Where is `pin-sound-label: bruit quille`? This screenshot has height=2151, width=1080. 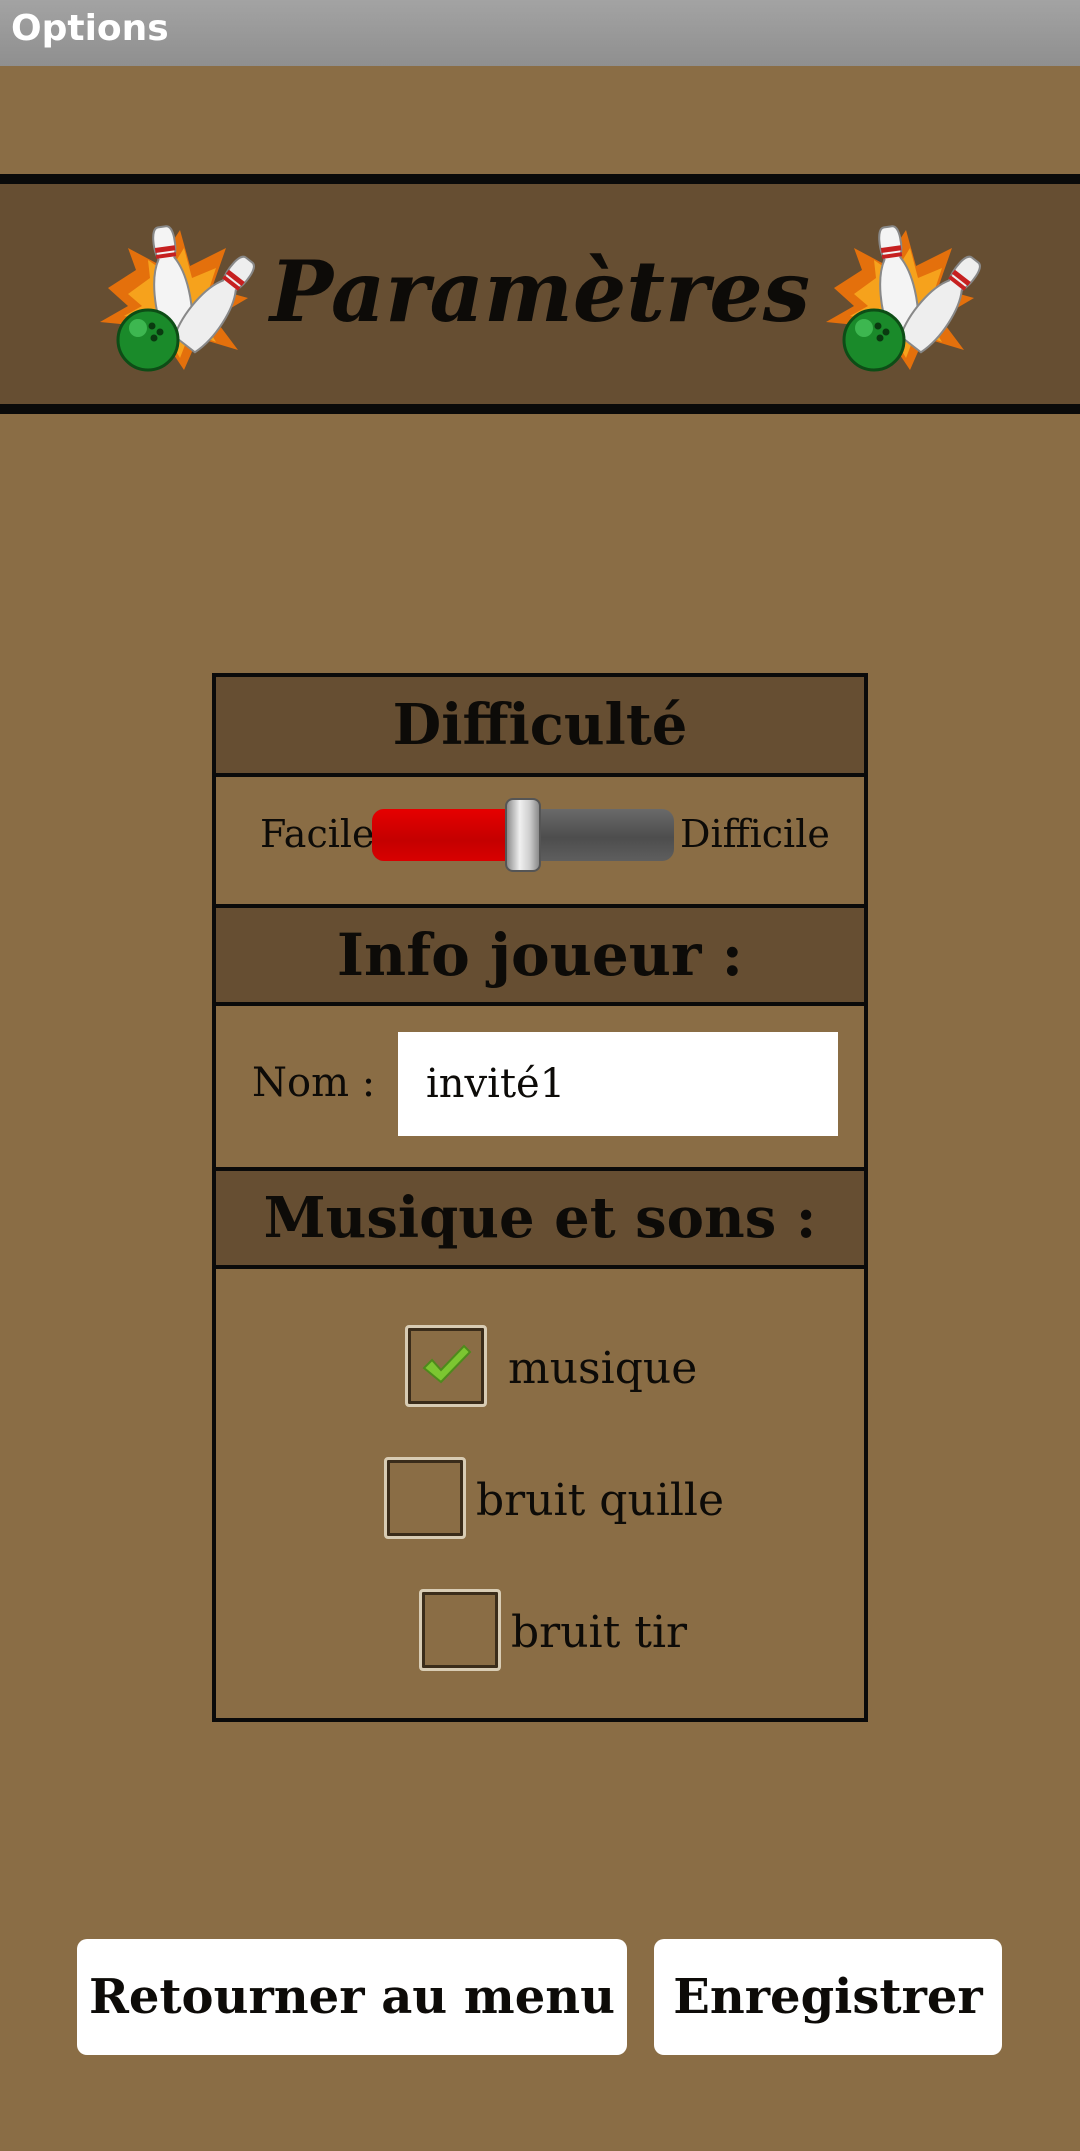
pin-sound-label: bruit quille is located at coordinates (600, 1500).